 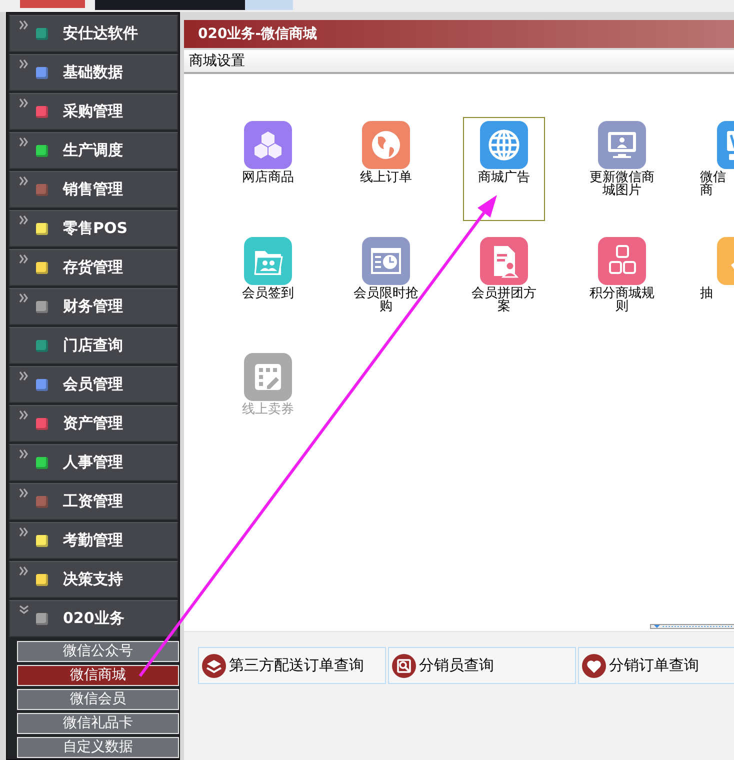 What do you see at coordinates (692, 626) in the screenshot?
I see `scroll-bar` at bounding box center [692, 626].